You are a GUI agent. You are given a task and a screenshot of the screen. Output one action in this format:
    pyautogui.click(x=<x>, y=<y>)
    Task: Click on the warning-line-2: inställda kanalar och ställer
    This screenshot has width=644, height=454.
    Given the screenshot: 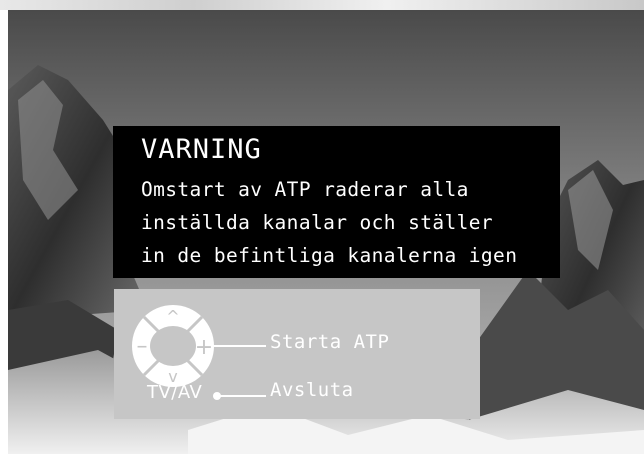 What is the action you would take?
    pyautogui.click(x=317, y=222)
    